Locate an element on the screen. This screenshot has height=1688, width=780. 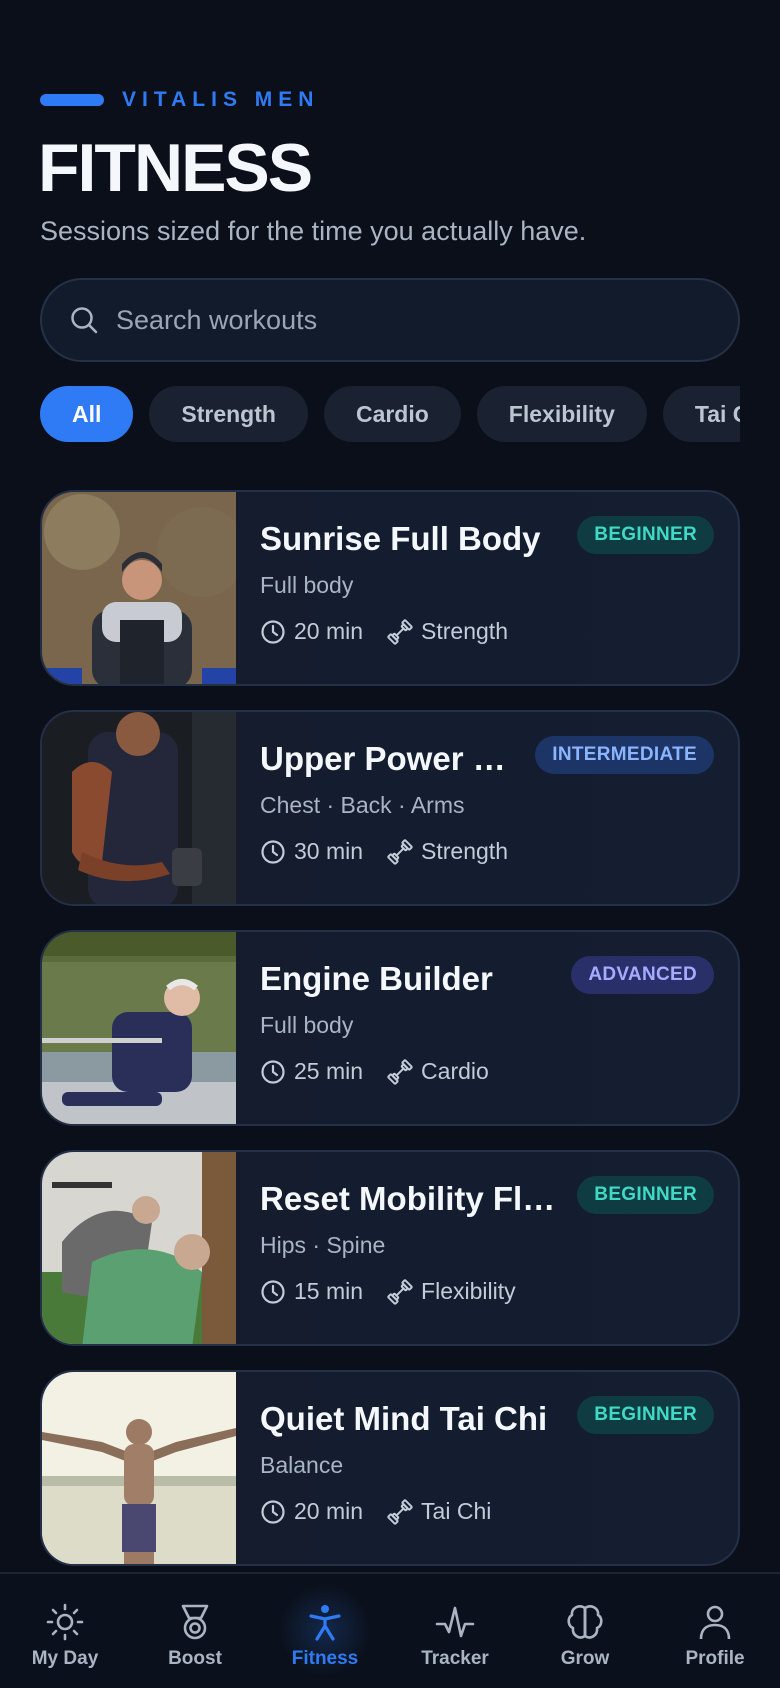
workout-duration: 25 min is located at coordinates (329, 1071).